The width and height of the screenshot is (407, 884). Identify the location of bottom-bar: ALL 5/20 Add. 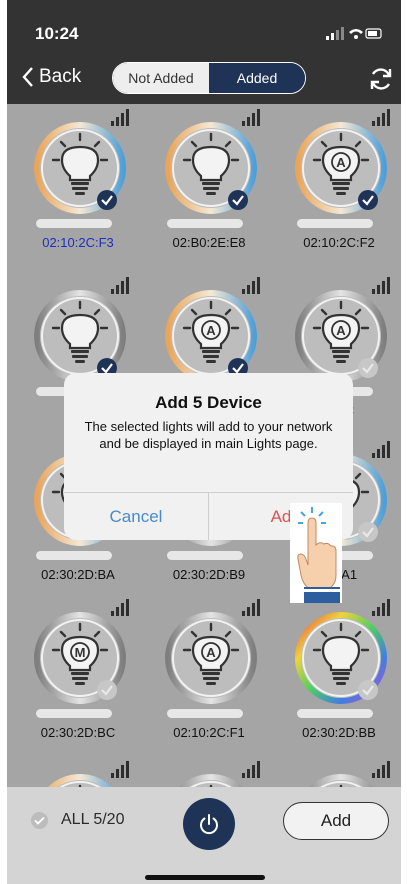
(204, 835).